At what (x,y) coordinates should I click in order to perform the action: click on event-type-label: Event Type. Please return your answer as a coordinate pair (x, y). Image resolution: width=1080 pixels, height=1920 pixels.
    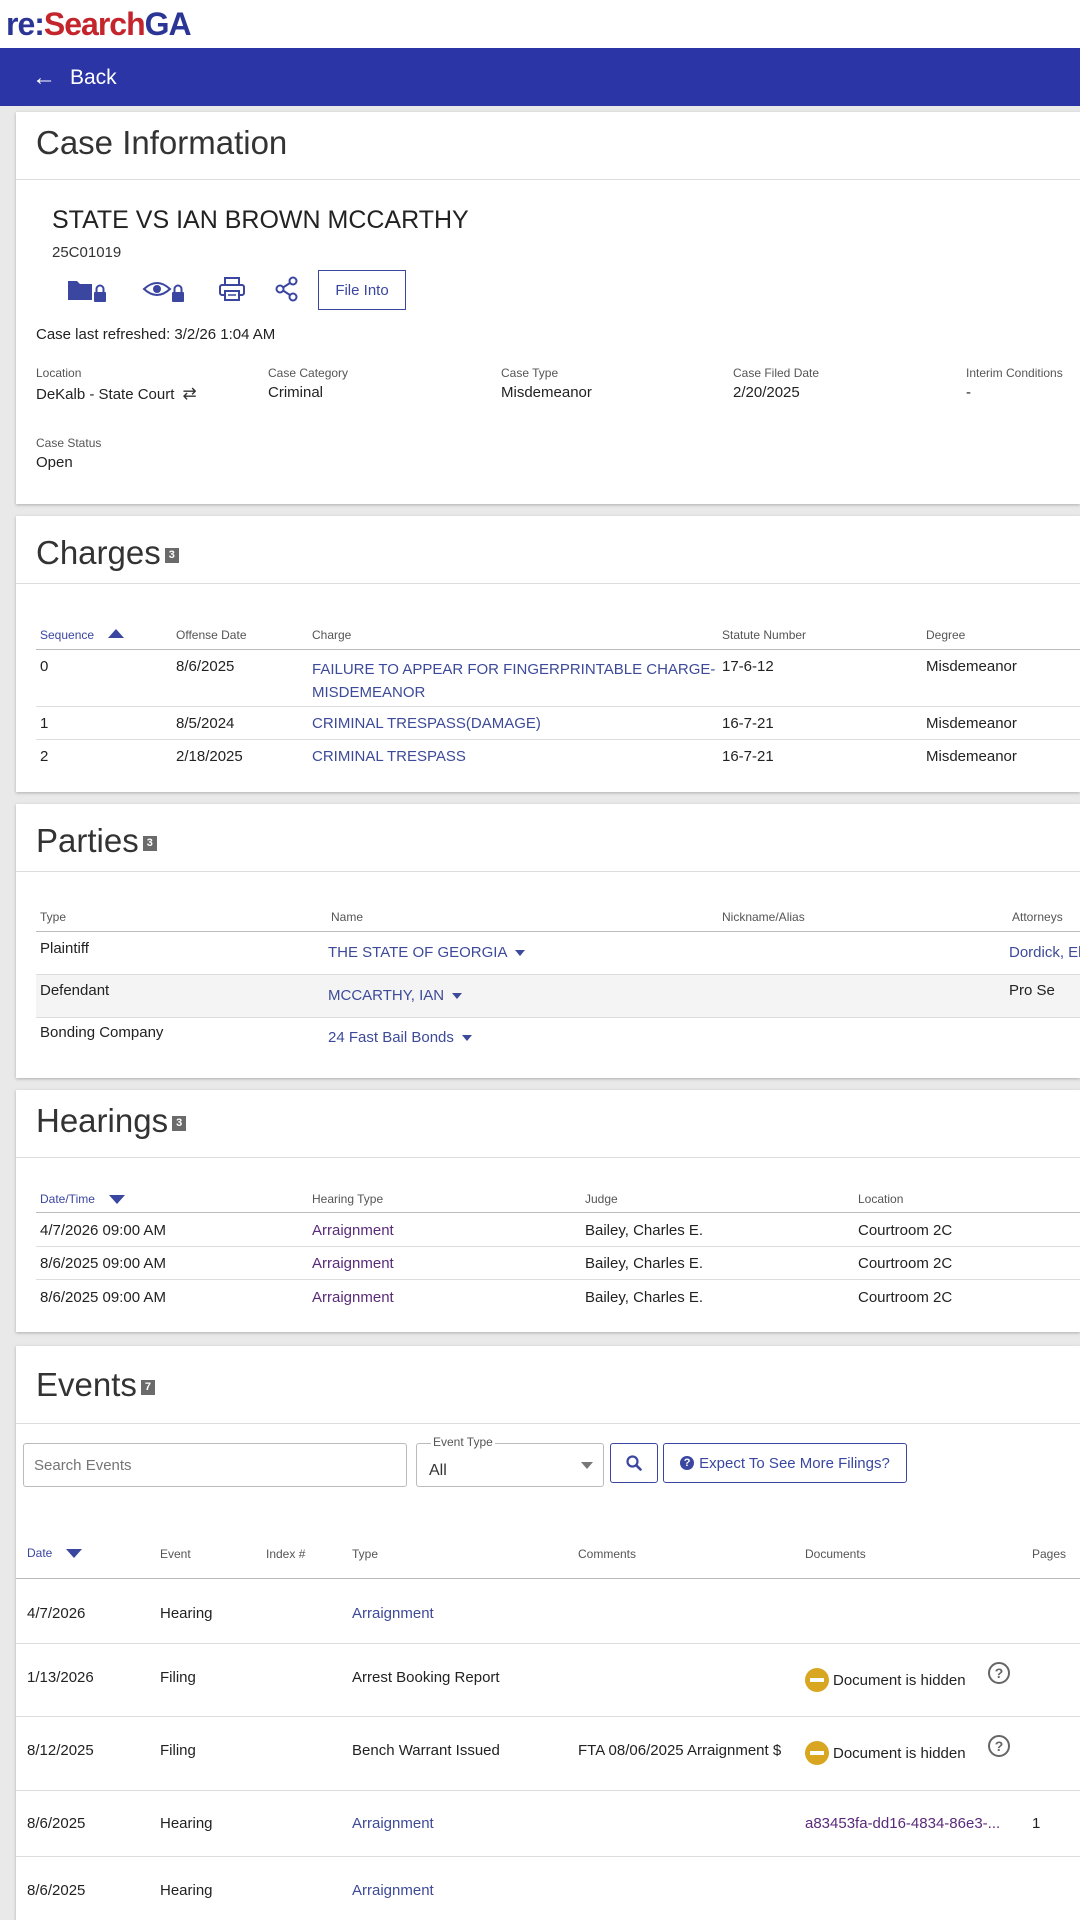
    Looking at the image, I should click on (463, 1442).